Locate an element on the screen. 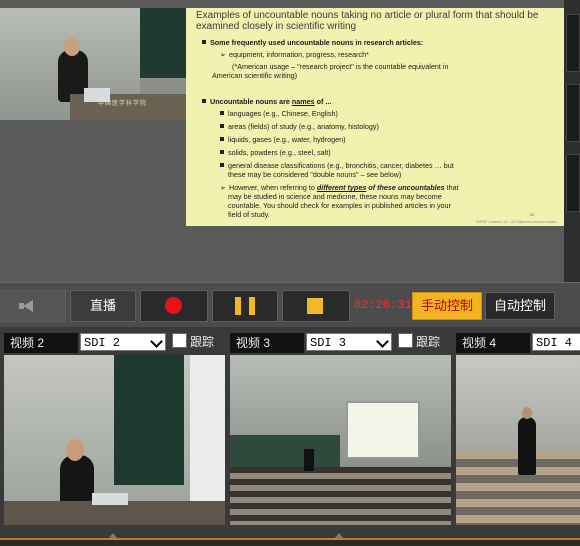  source-select: SDI 2 is located at coordinates (123, 342).